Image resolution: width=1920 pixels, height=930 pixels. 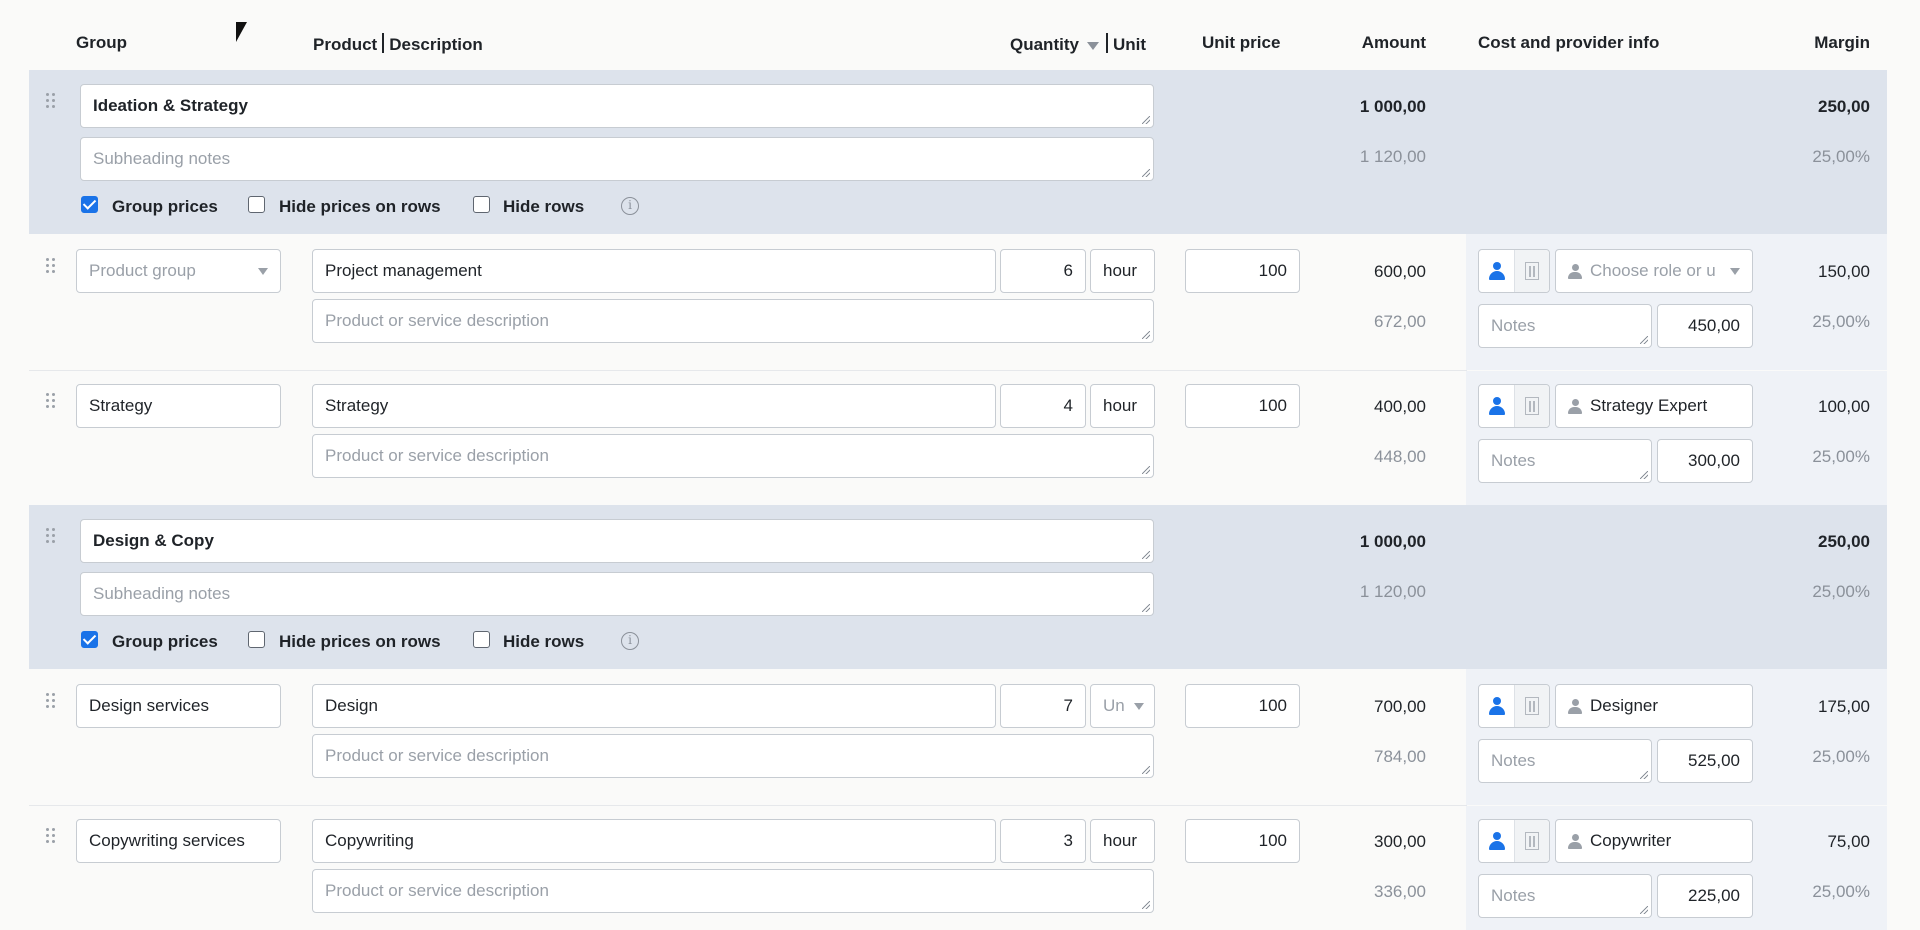 I want to click on header-separator, so click(x=1106, y=43).